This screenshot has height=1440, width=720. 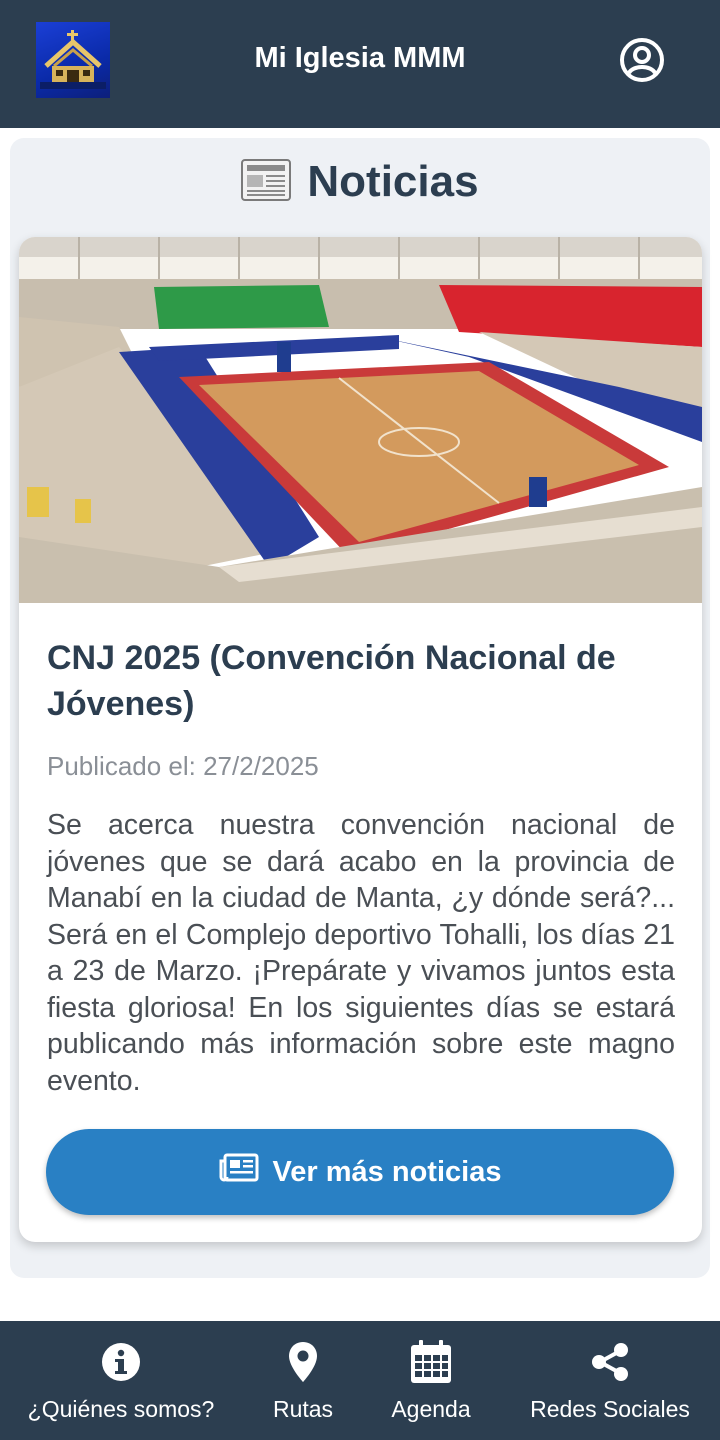 I want to click on section-title: Noticias, so click(x=393, y=181).